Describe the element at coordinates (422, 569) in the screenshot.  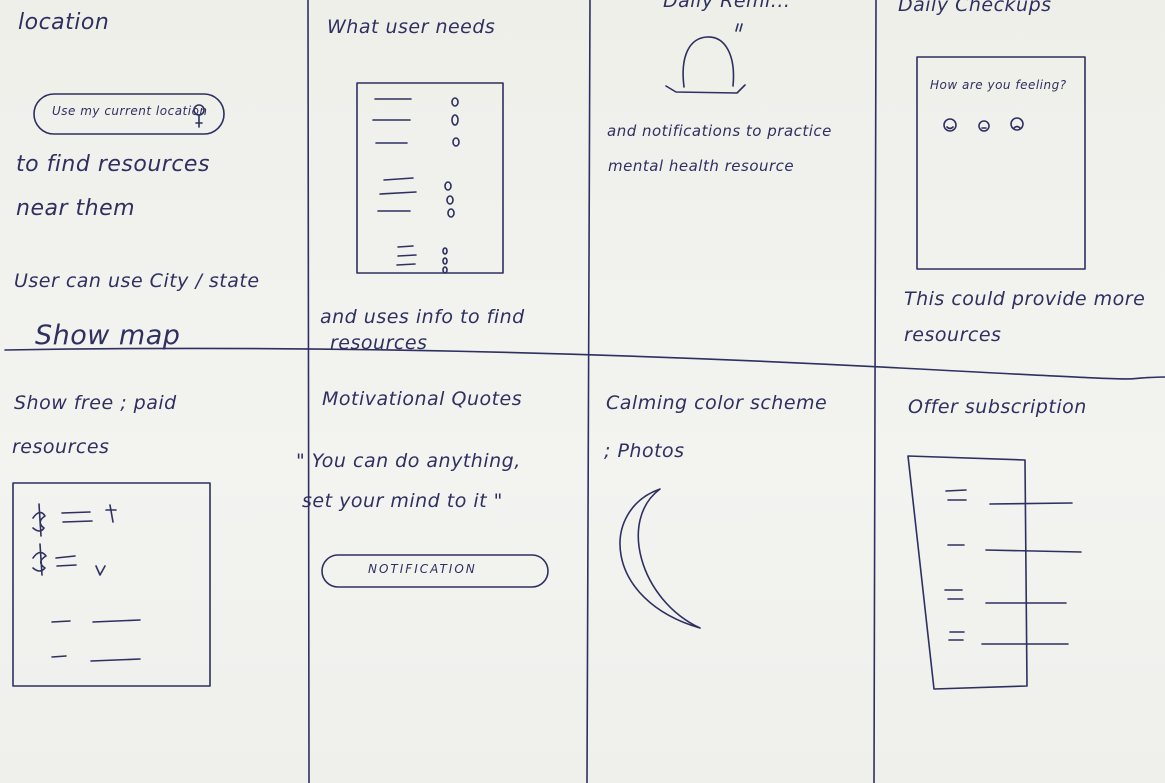
I see `notification-button: NOTIFICATION` at that location.